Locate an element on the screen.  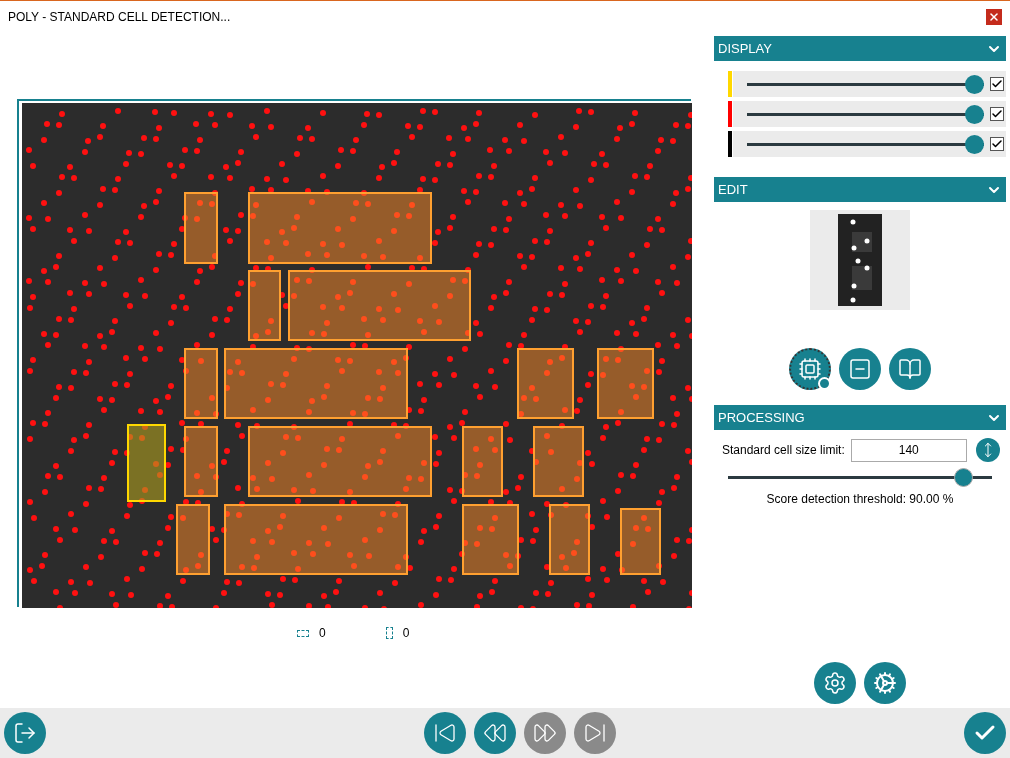
skip-forward-icon is located at coordinates (595, 733).